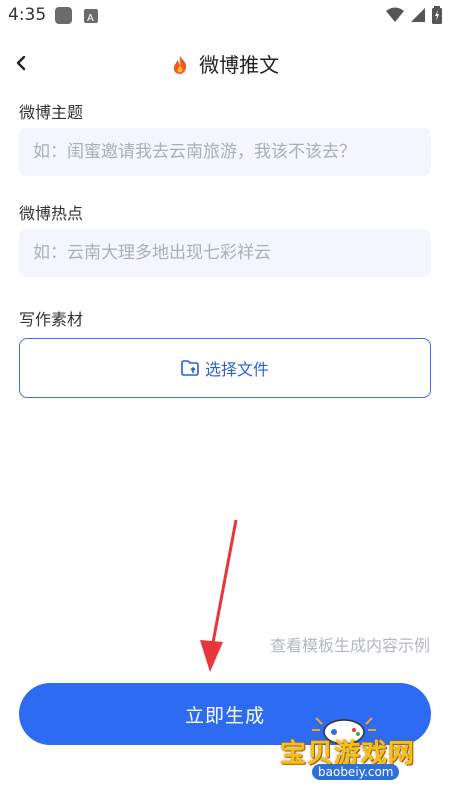  What do you see at coordinates (356, 772) in the screenshot?
I see `watermark-url: baobeiy.com` at bounding box center [356, 772].